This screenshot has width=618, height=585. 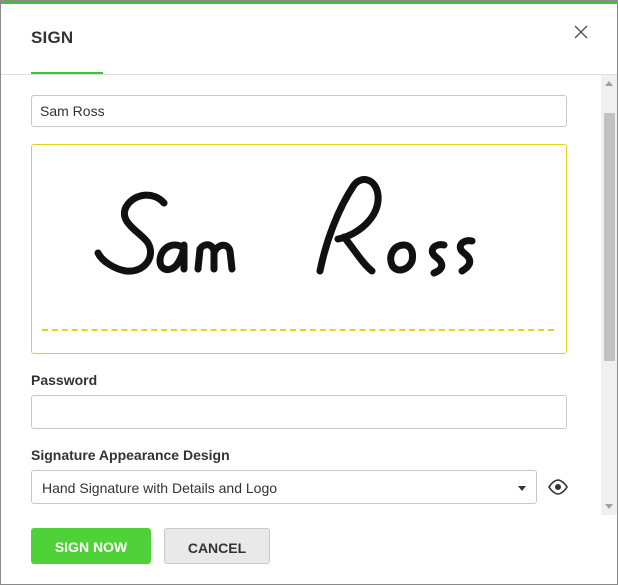 I want to click on scroll-up-icon, so click(x=609, y=83).